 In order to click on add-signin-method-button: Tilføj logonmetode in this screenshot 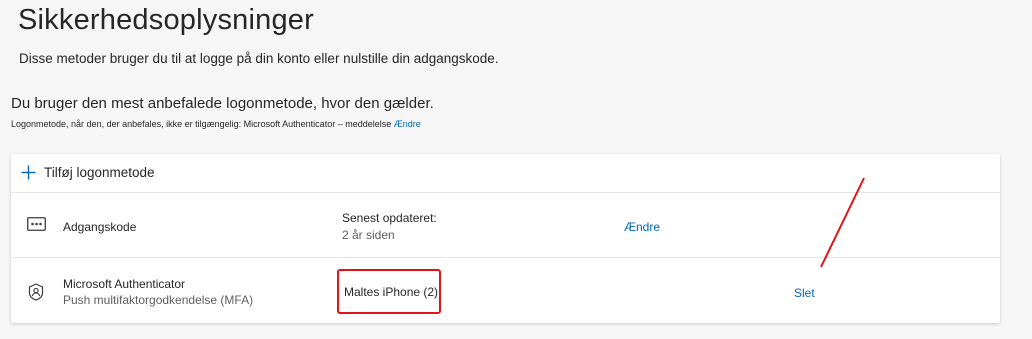, I will do `click(505, 173)`.